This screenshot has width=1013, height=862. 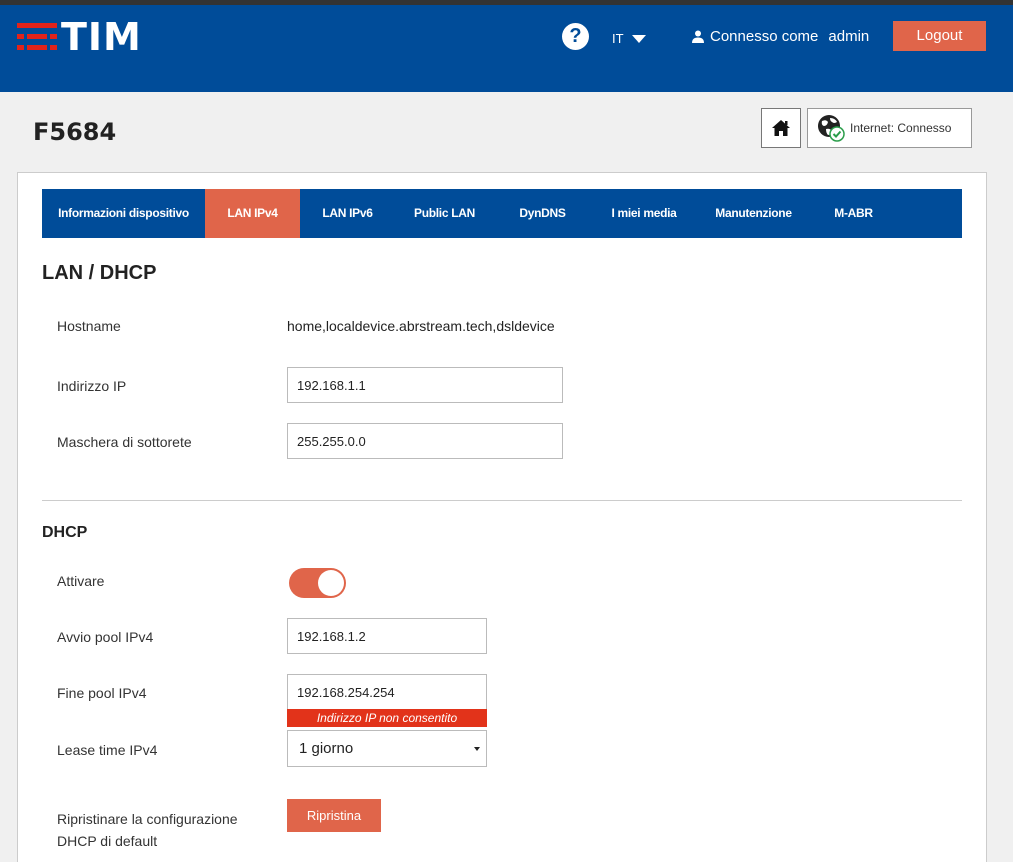 I want to click on ip-address-input, so click(x=425, y=385).